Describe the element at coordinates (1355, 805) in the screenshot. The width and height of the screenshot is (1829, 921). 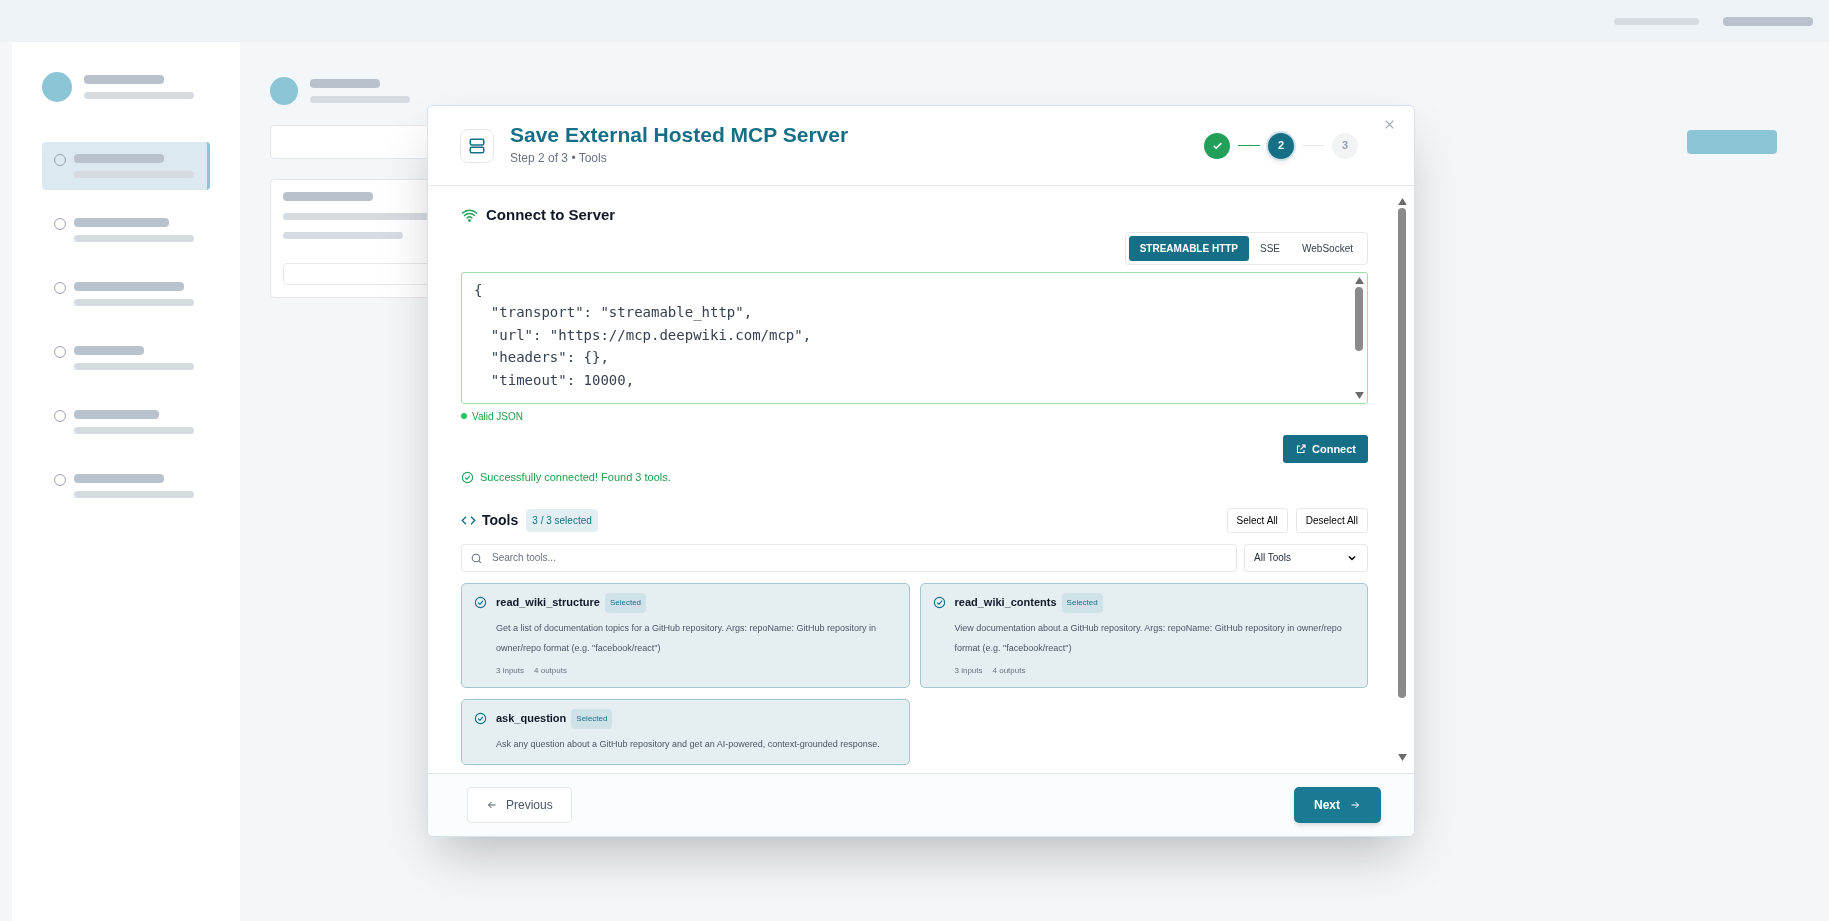
I see `arrow-right-icon` at that location.